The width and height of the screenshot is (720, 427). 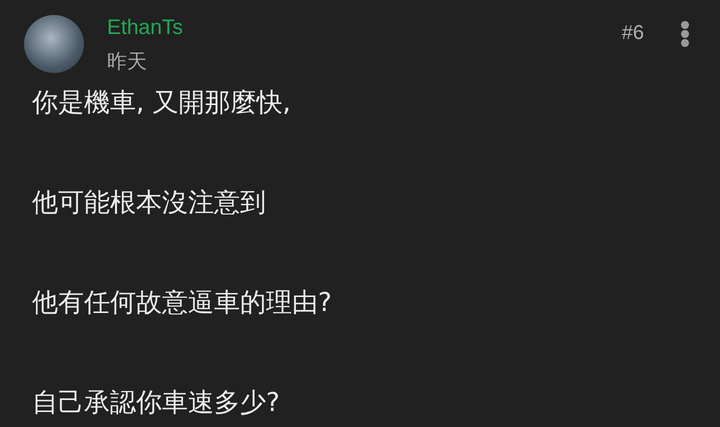 I want to click on floor-number: #6, so click(x=633, y=33).